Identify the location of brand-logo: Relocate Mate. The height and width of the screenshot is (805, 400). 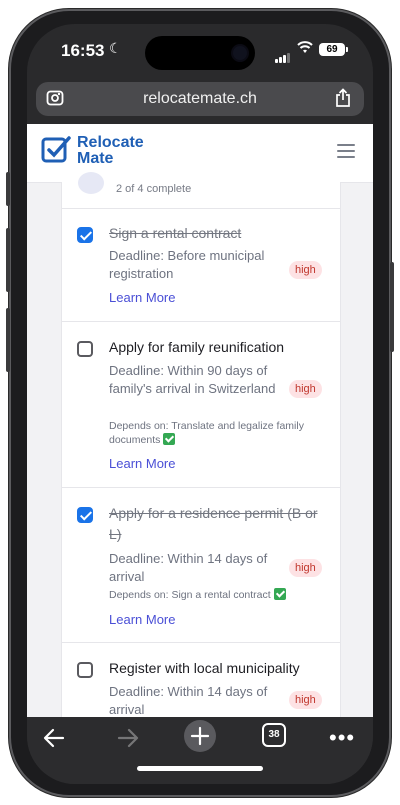
(110, 151).